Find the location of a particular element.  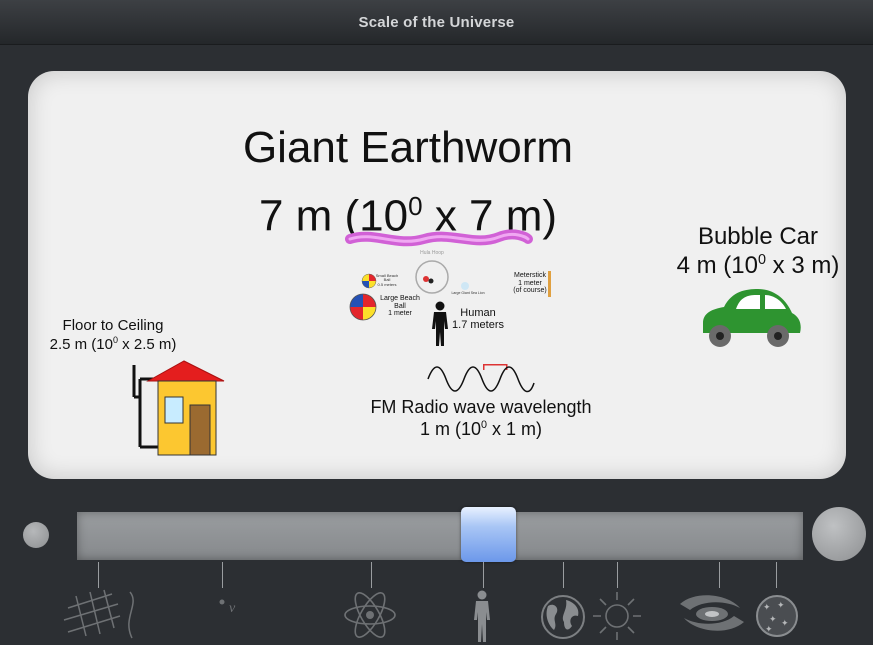

human-silhouette-figure is located at coordinates (440, 324).